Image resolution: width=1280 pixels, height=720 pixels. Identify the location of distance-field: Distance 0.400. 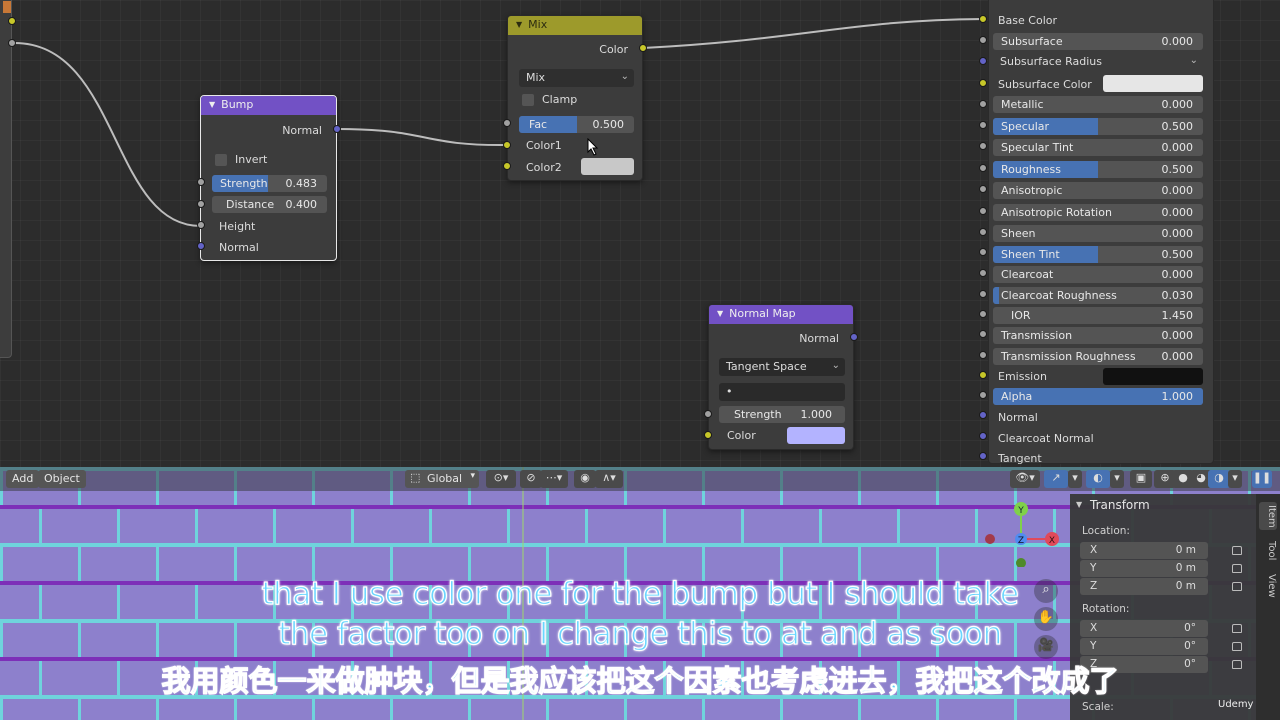
(269, 204).